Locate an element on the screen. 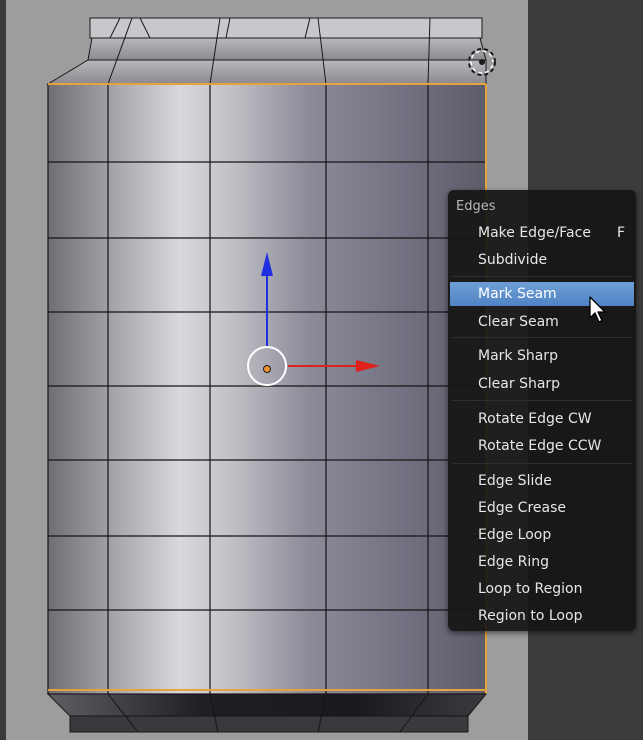 Image resolution: width=643 pixels, height=740 pixels. menu-item-label: Region to Loop is located at coordinates (530, 616).